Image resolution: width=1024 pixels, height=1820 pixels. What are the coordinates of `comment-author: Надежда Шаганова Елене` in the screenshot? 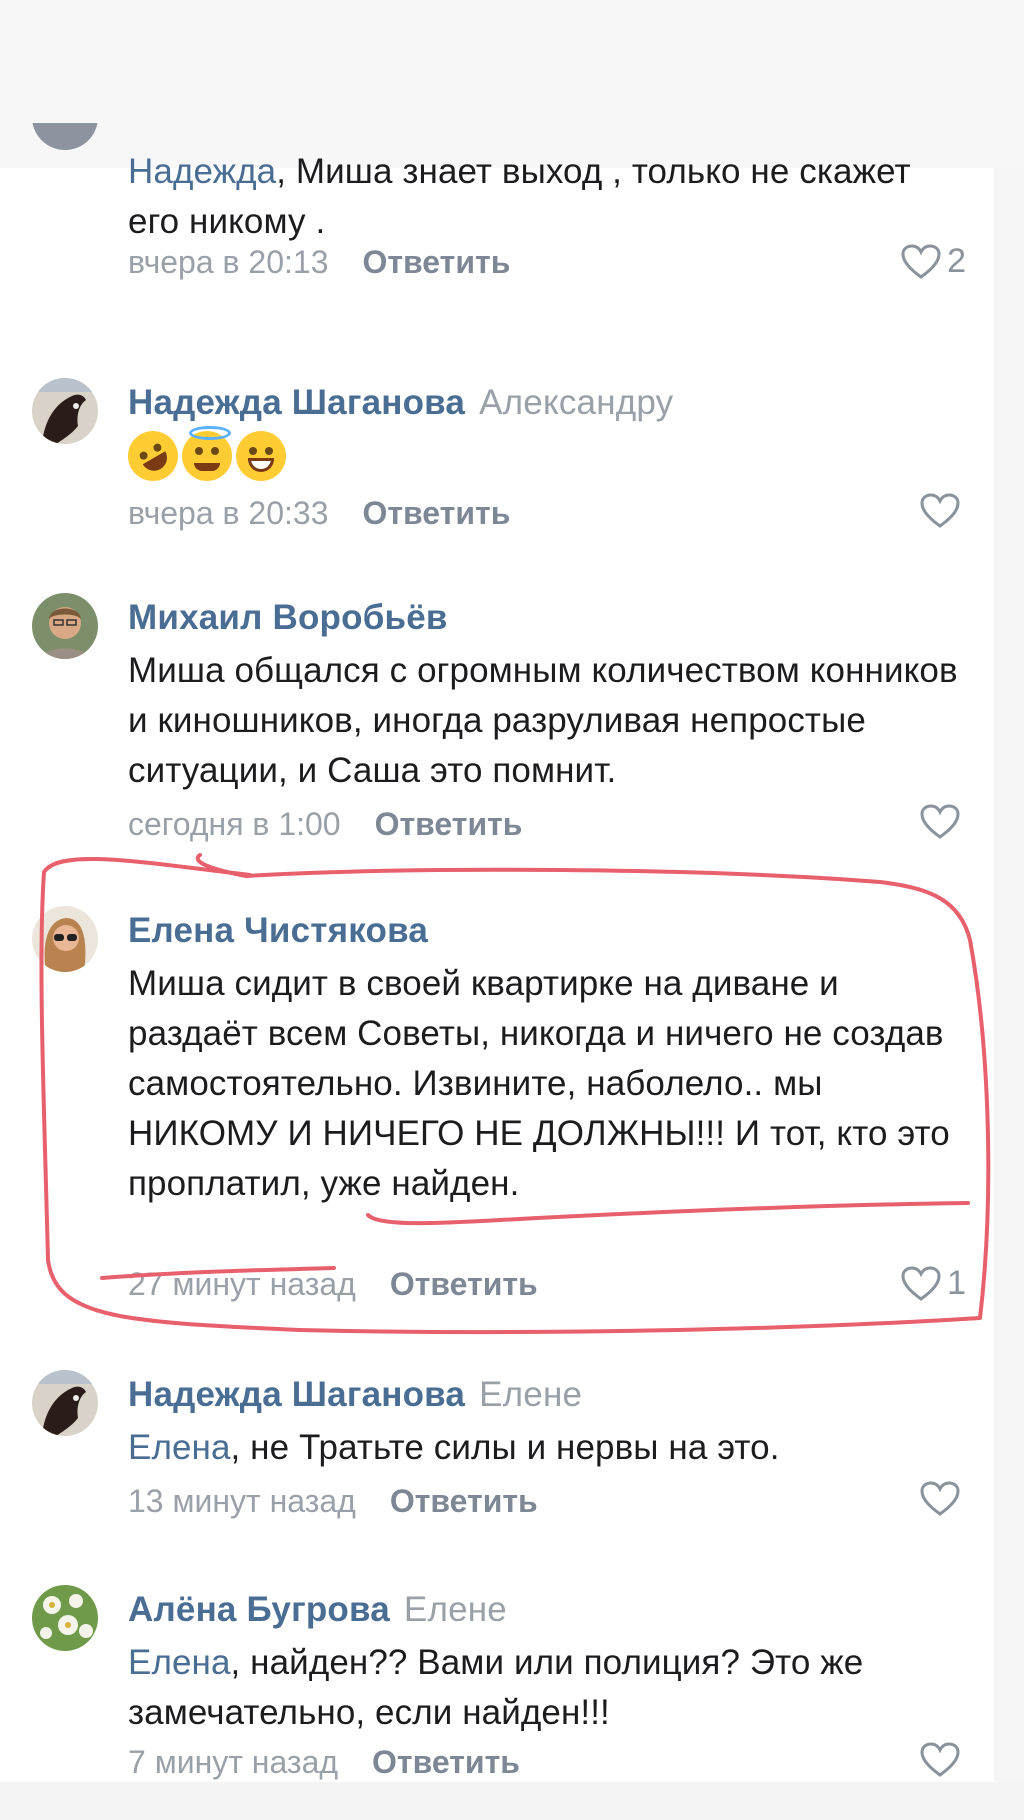 It's located at (355, 1395).